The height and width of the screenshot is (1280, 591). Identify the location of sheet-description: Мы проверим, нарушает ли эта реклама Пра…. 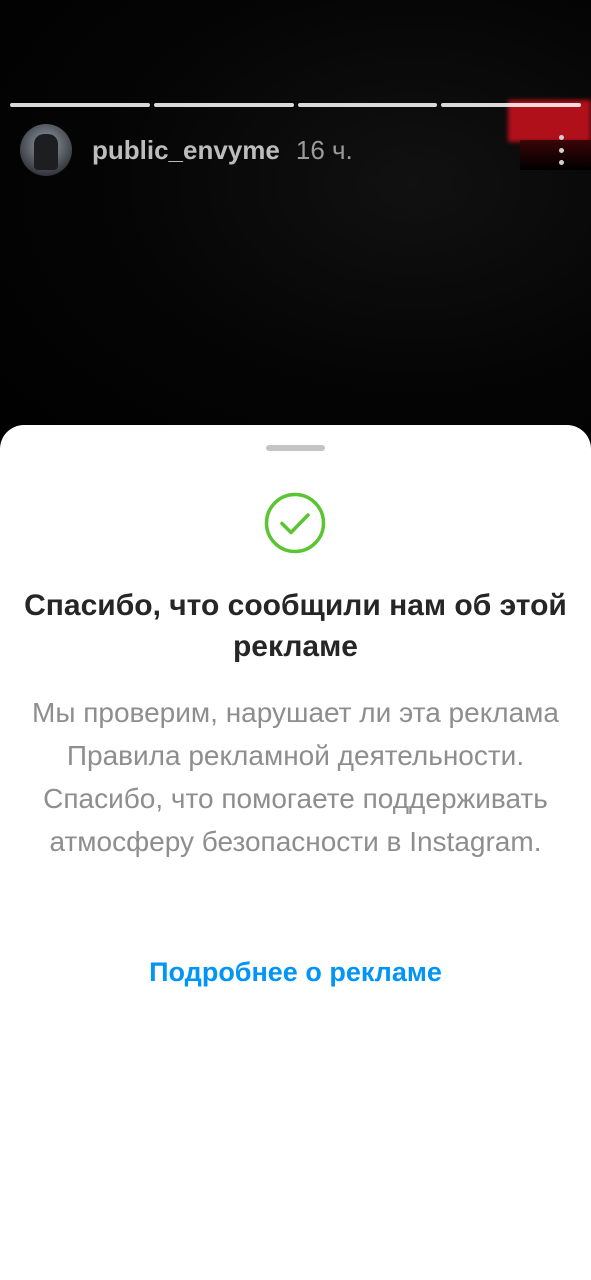
(295, 777).